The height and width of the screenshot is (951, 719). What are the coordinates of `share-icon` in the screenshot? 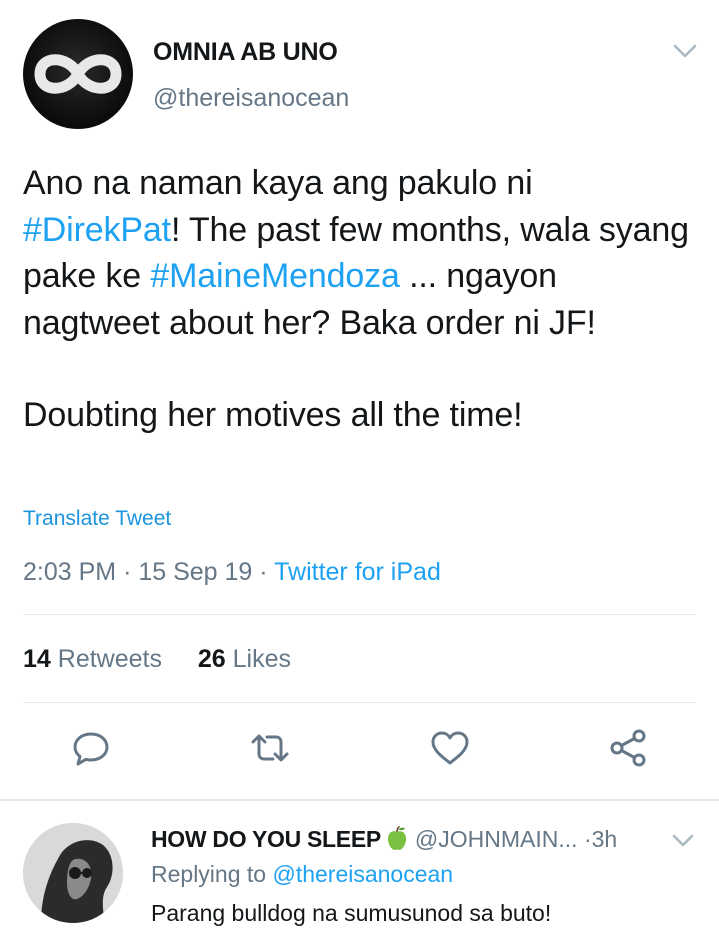 It's located at (629, 748).